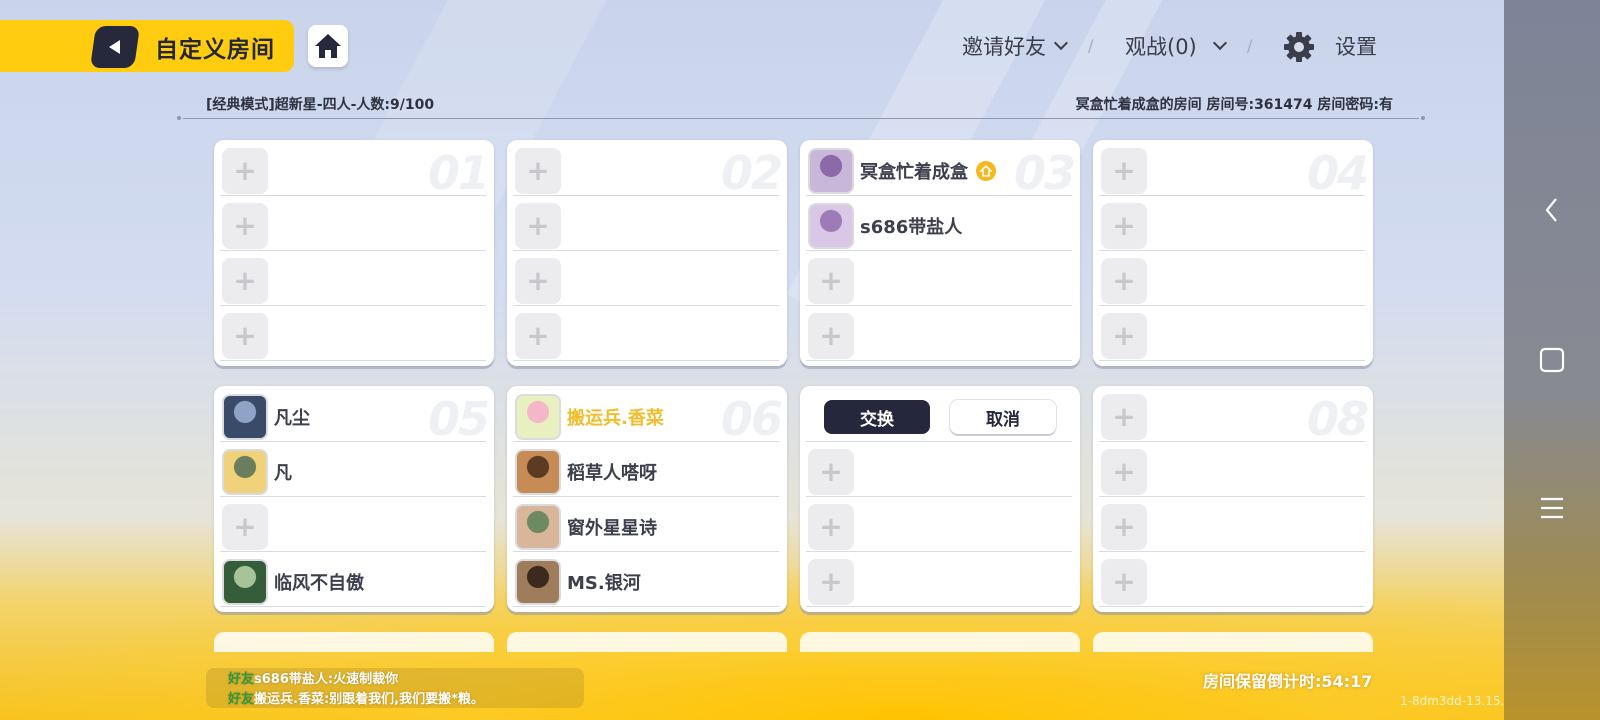 This screenshot has width=1600, height=720. Describe the element at coordinates (215, 50) in the screenshot. I see `page-title: 自定义房间` at that location.